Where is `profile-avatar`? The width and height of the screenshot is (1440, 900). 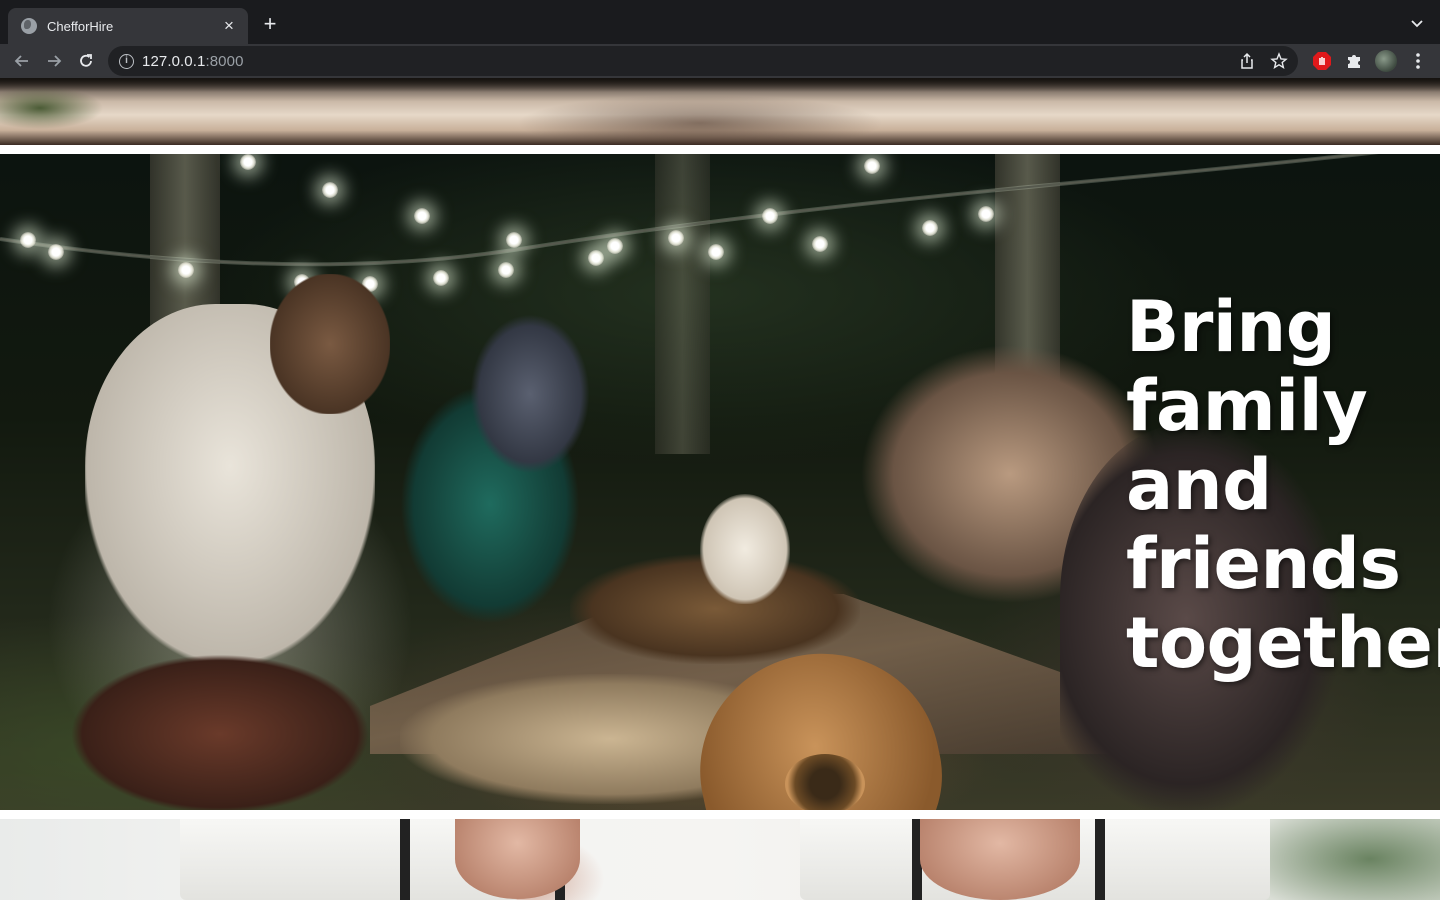 profile-avatar is located at coordinates (1386, 61).